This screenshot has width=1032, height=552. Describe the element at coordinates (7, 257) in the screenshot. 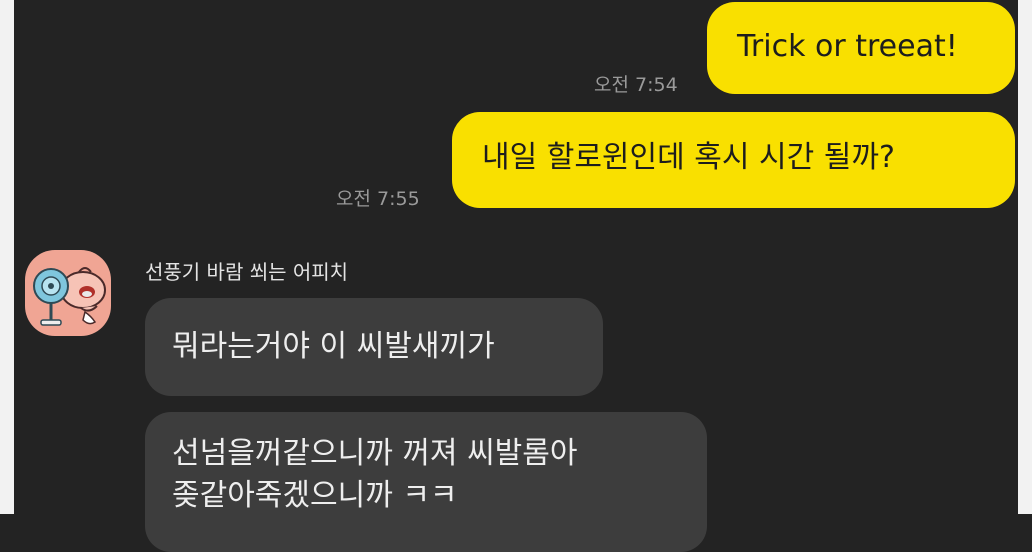

I see `left-edge` at that location.